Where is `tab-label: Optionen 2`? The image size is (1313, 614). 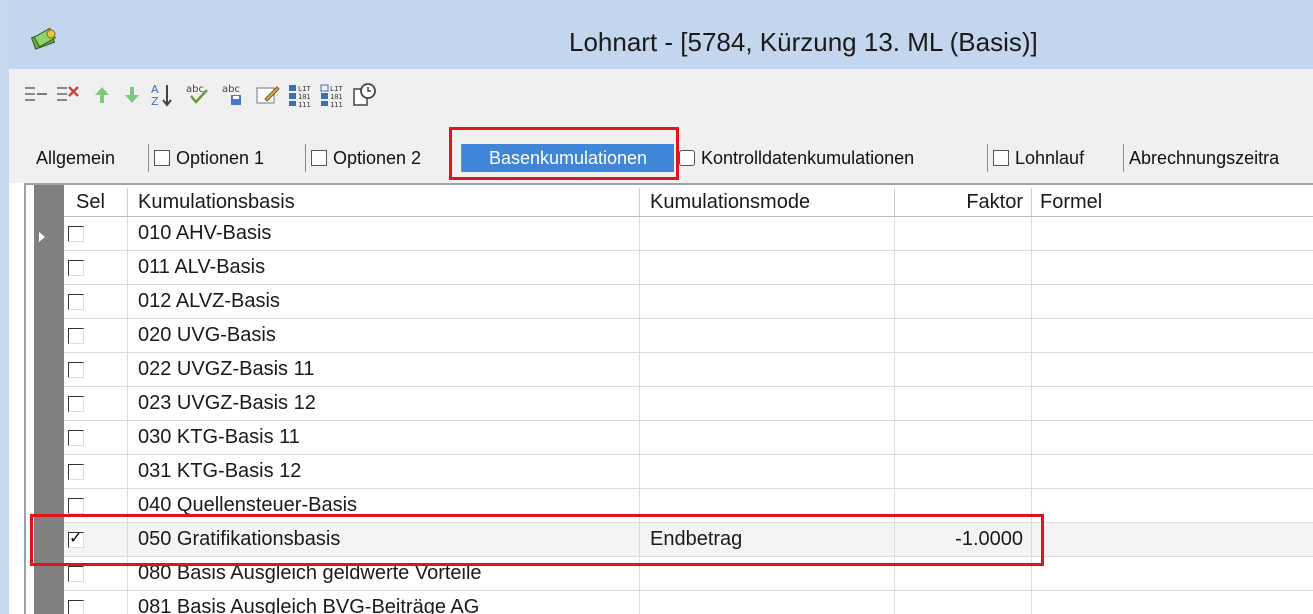
tab-label: Optionen 2 is located at coordinates (377, 157).